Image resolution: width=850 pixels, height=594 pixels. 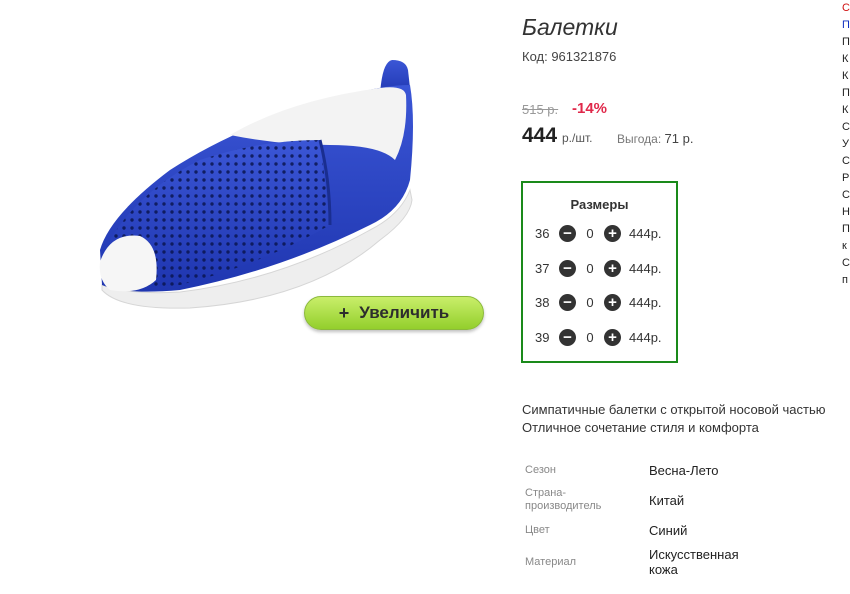 I want to click on zoom-button: + Увеличить, so click(x=394, y=313).